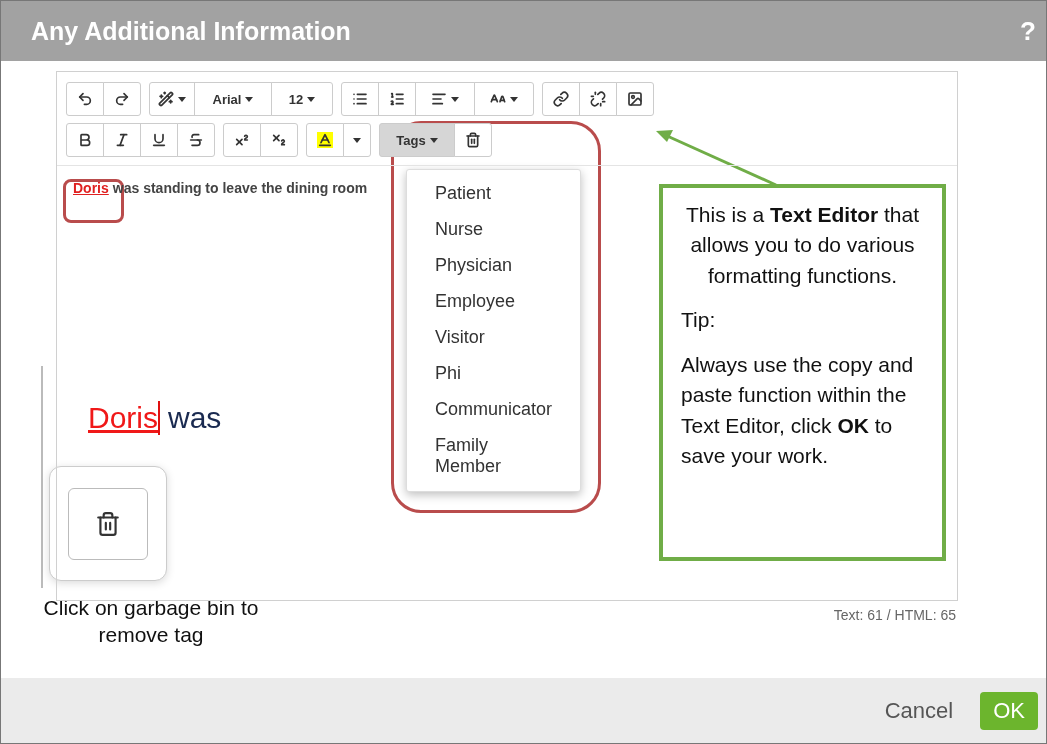  I want to click on menu-item: Physician, so click(493, 268).